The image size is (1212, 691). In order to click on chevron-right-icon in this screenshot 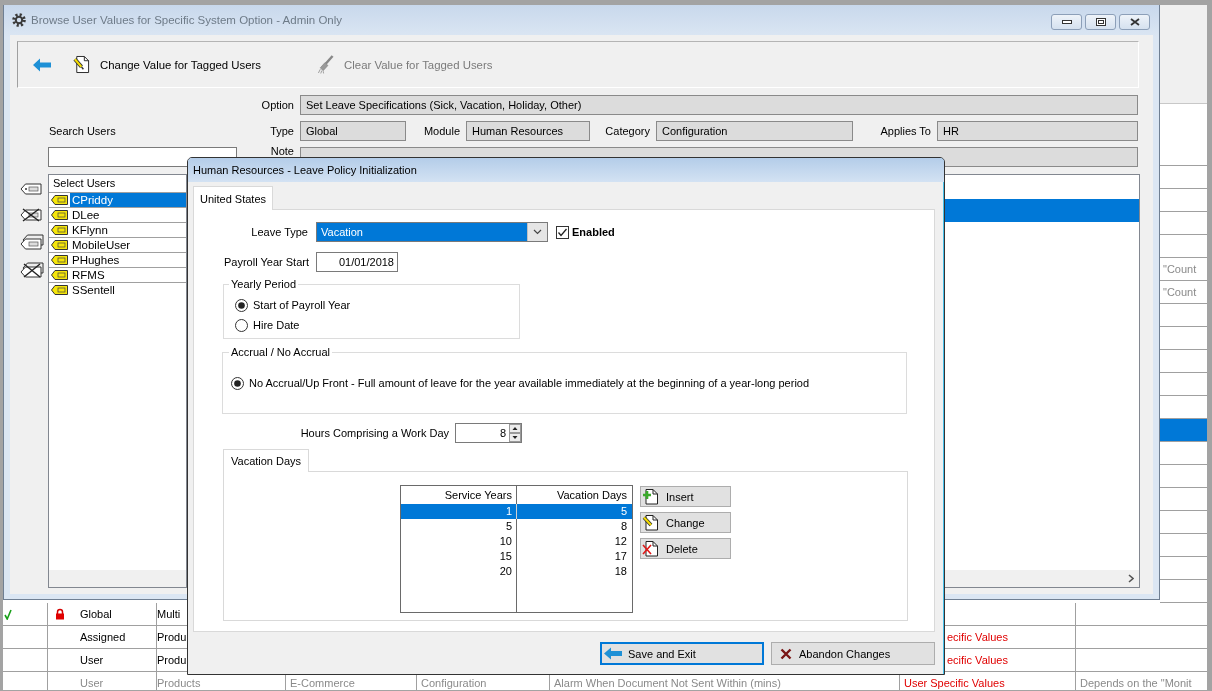, I will do `click(1131, 578)`.